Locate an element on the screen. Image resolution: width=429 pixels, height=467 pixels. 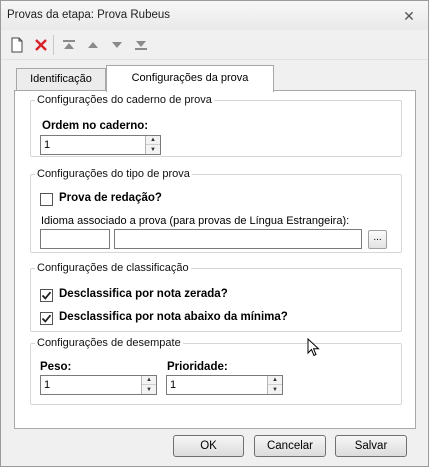
move-first-icon is located at coordinates (69, 45).